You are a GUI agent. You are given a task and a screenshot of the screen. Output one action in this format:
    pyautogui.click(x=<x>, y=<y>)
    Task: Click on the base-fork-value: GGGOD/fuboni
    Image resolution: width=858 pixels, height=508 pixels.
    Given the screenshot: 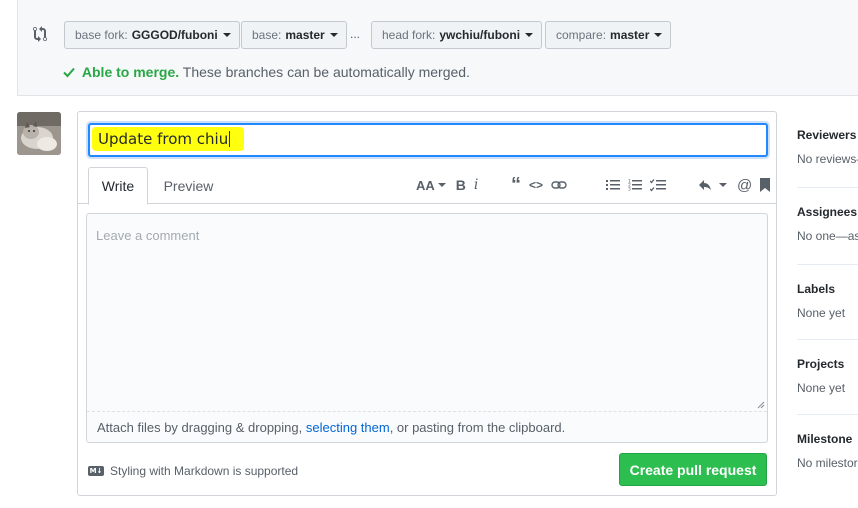 What is the action you would take?
    pyautogui.click(x=174, y=35)
    